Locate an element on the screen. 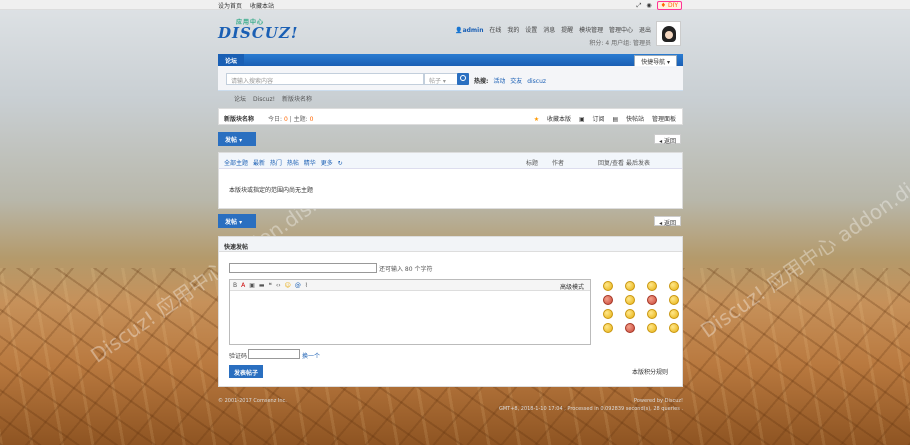 The image size is (910, 445). site-logo: 应用中心 DISCUZ! is located at coordinates (258, 30).